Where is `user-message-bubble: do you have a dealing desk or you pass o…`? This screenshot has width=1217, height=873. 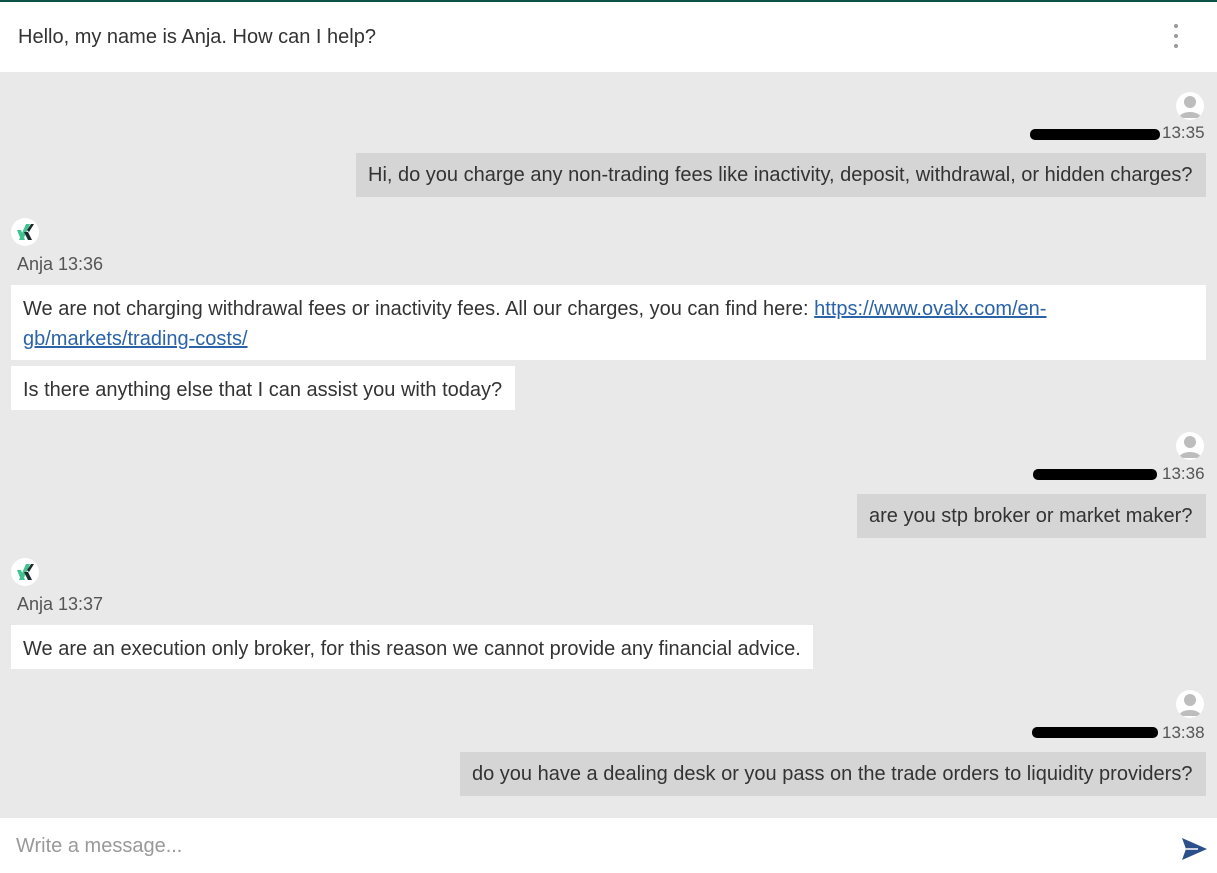 user-message-bubble: do you have a dealing desk or you pass o… is located at coordinates (833, 774).